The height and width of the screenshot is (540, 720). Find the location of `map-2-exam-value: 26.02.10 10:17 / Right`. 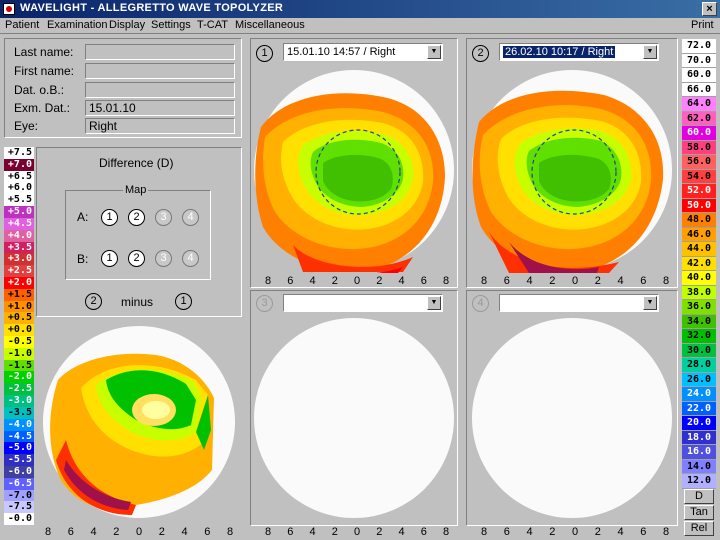

map-2-exam-value: 26.02.10 10:17 / Right is located at coordinates (559, 52).